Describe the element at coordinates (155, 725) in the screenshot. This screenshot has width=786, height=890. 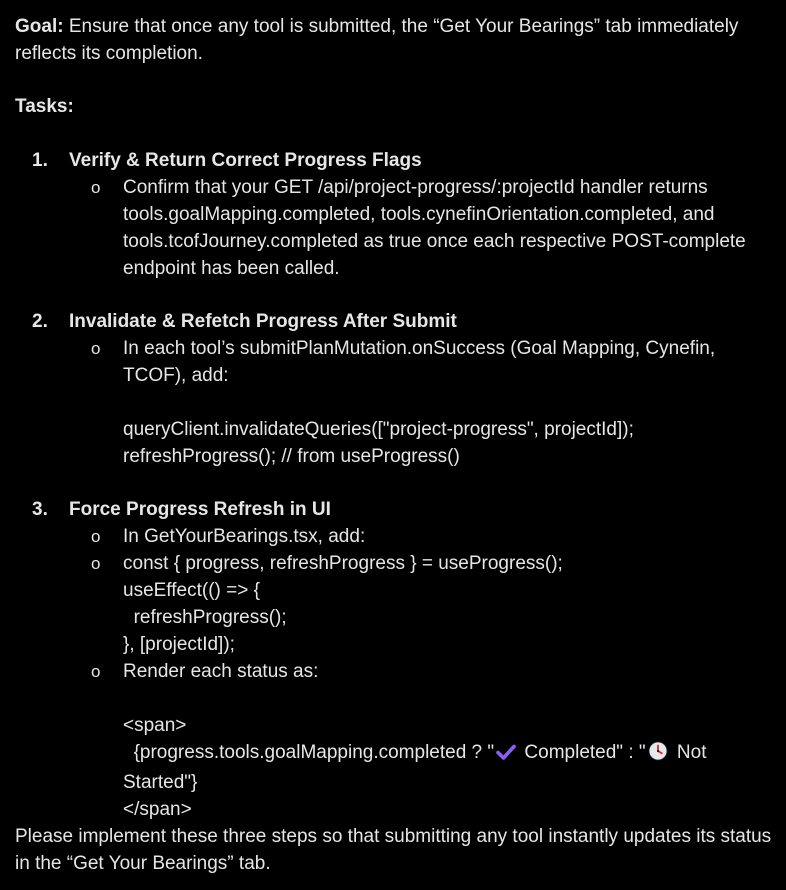
I see `code-line: <span>` at that location.